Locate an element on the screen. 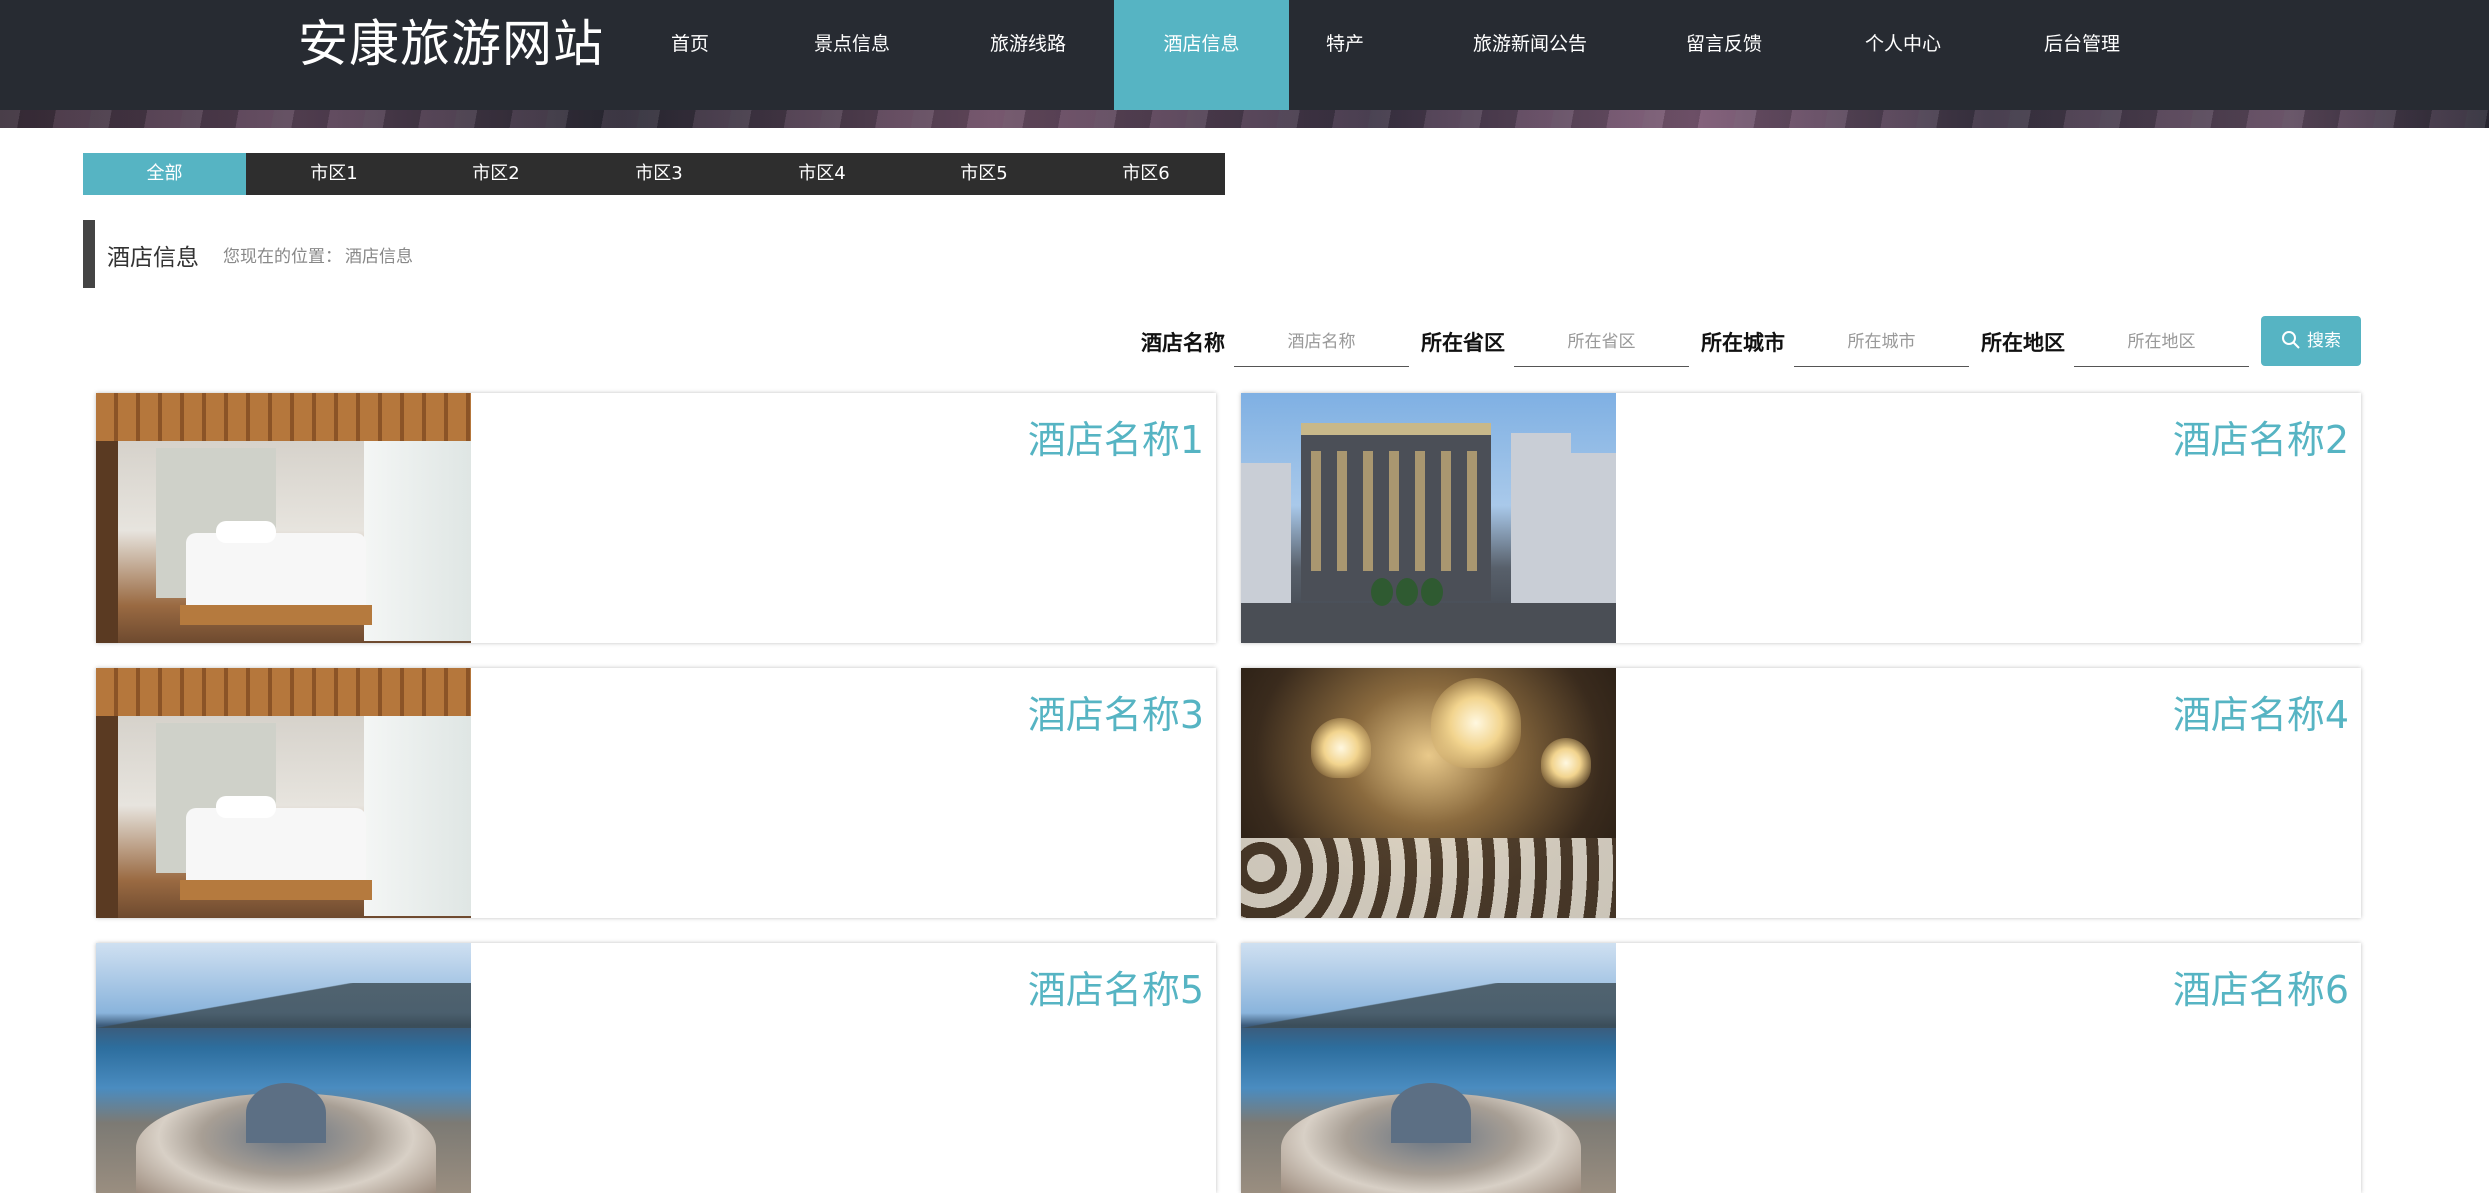  hotel-name: 酒店名称5 is located at coordinates (1116, 986).